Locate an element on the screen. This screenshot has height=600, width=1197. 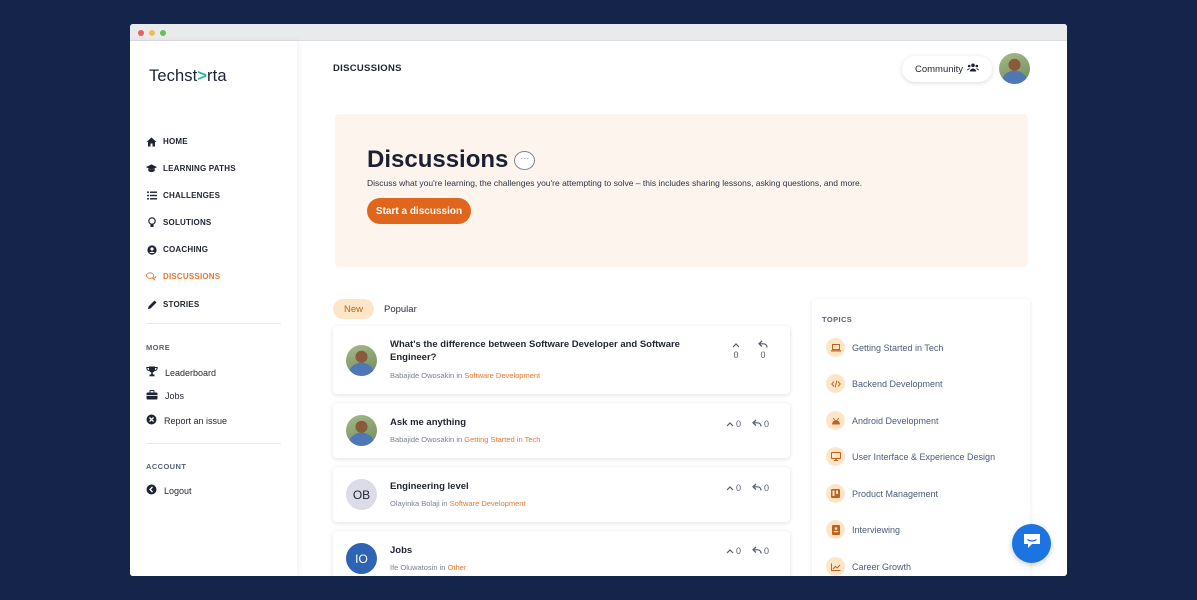
brand-logo: Techst>rta is located at coordinates (188, 76).